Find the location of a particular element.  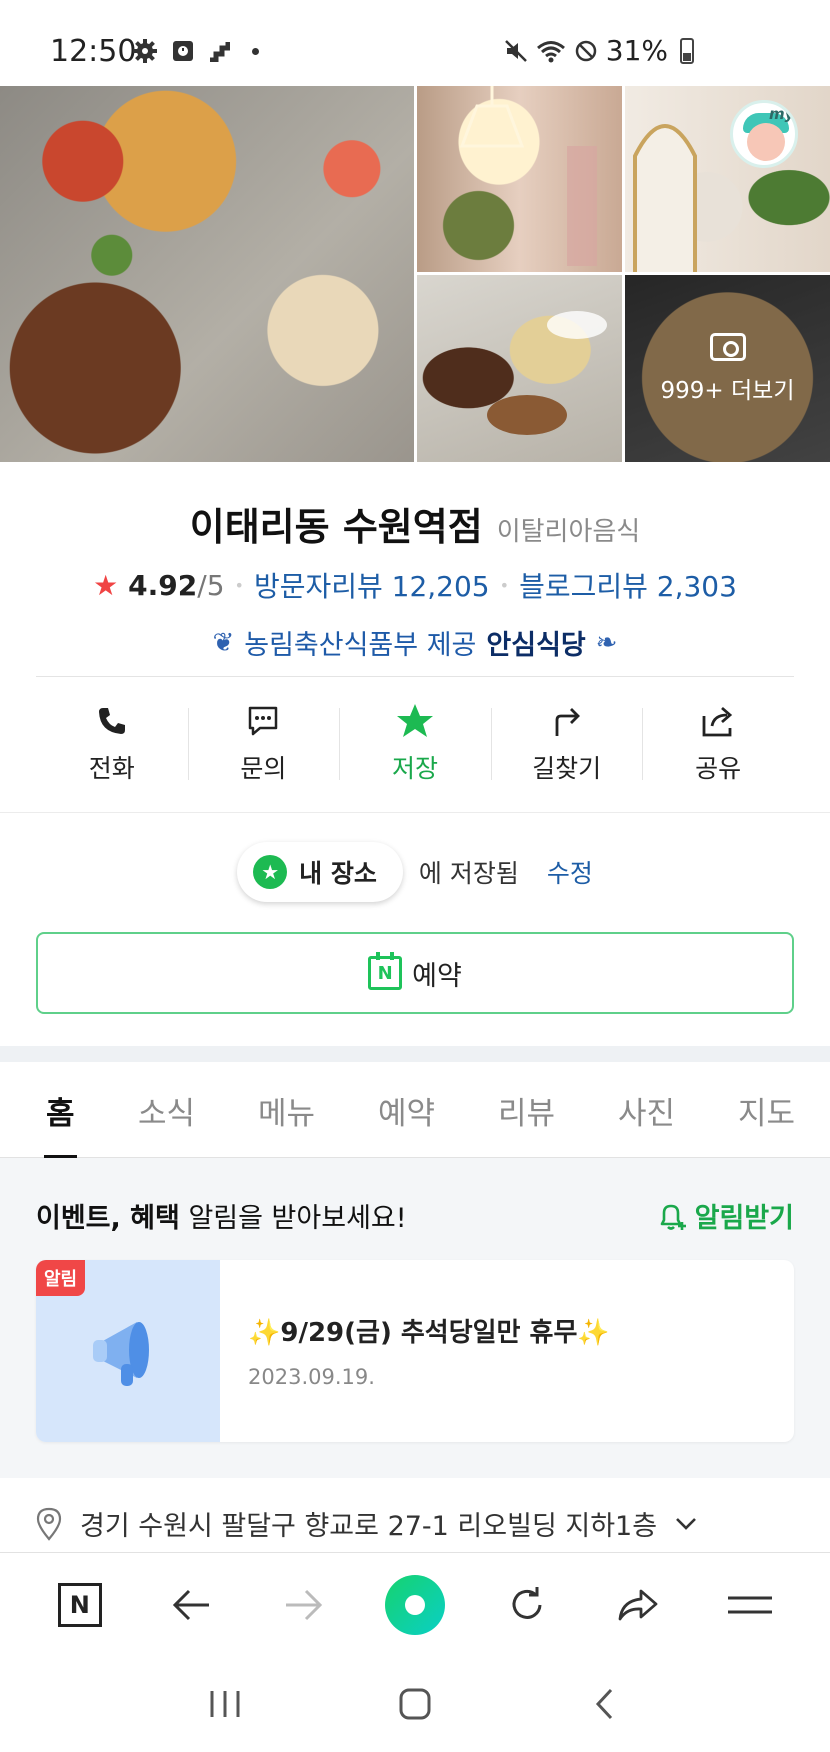

event-header: 이벤트, 혜택 알림을 받아보세요! 알림받기 is located at coordinates (415, 1215).